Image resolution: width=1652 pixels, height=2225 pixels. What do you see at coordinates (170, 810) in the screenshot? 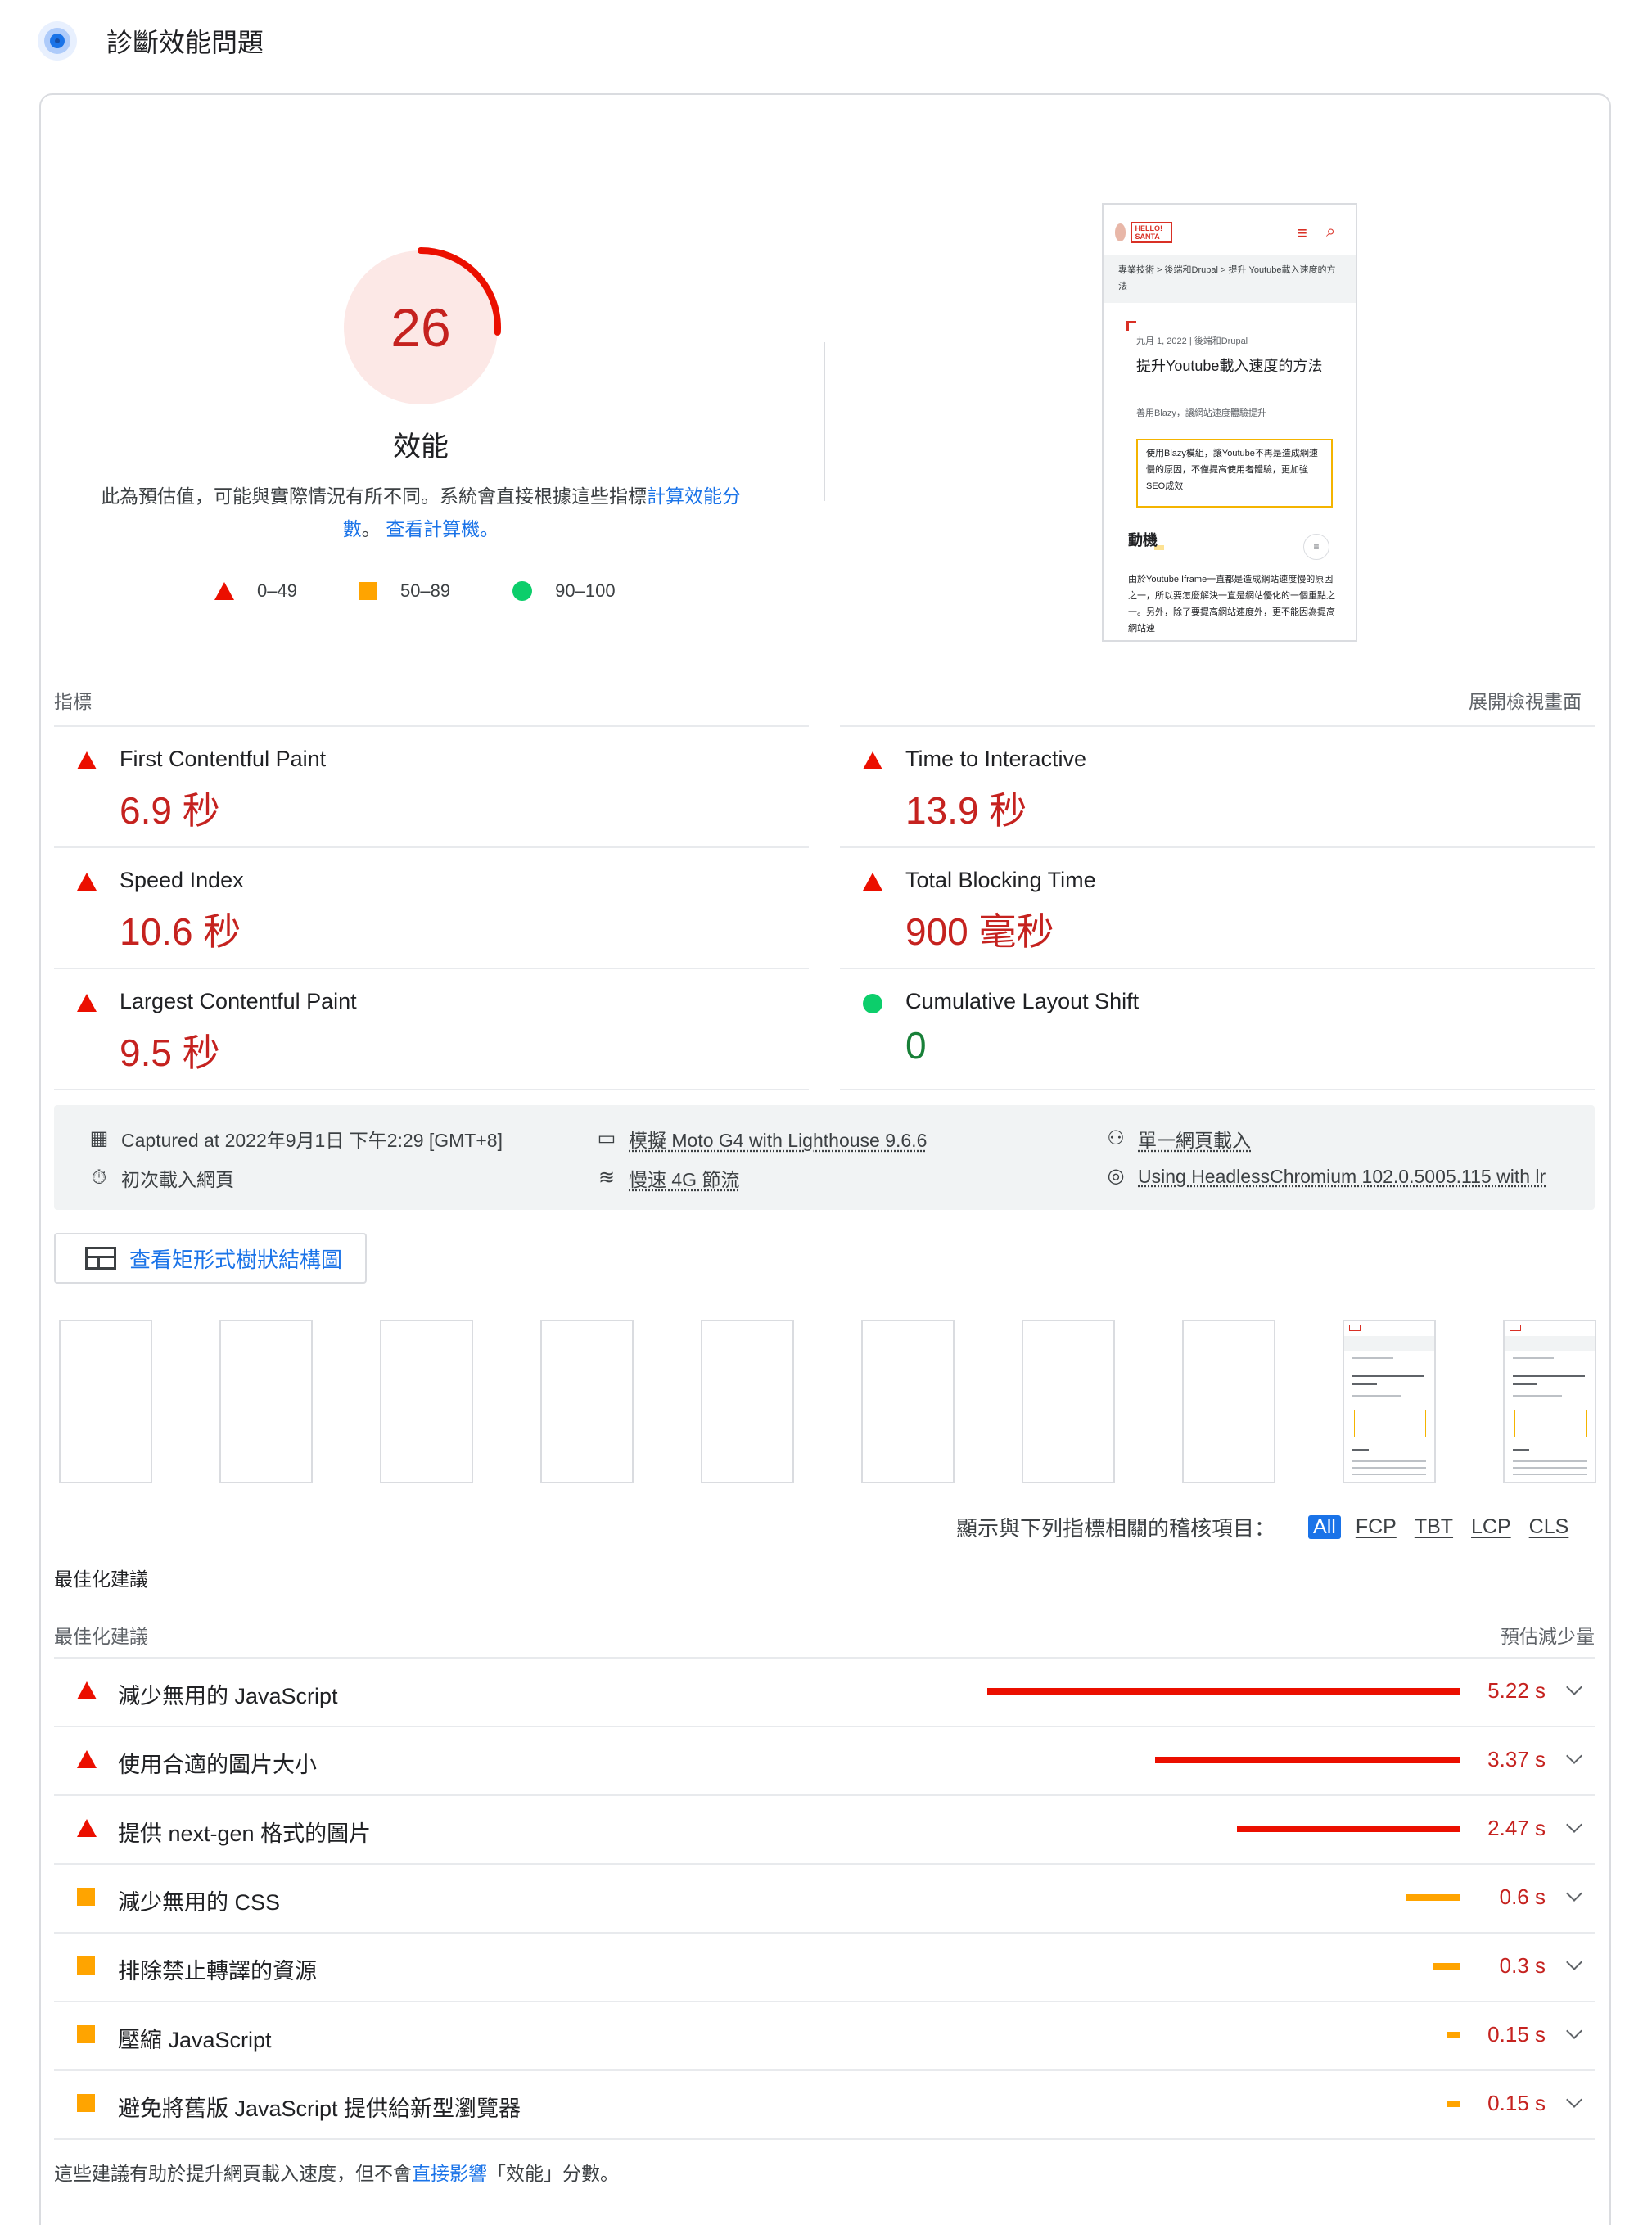
I see `metric-value: 6.9 秒` at bounding box center [170, 810].